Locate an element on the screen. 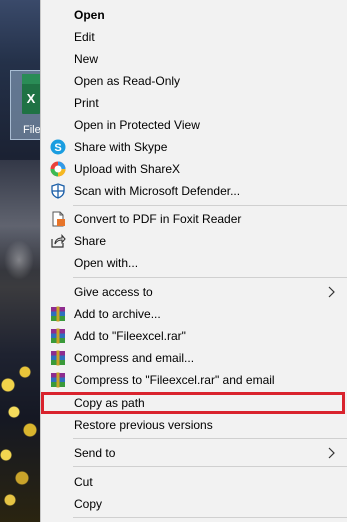 This screenshot has height=522, width=347. menu-item-label: Print is located at coordinates (86, 103).